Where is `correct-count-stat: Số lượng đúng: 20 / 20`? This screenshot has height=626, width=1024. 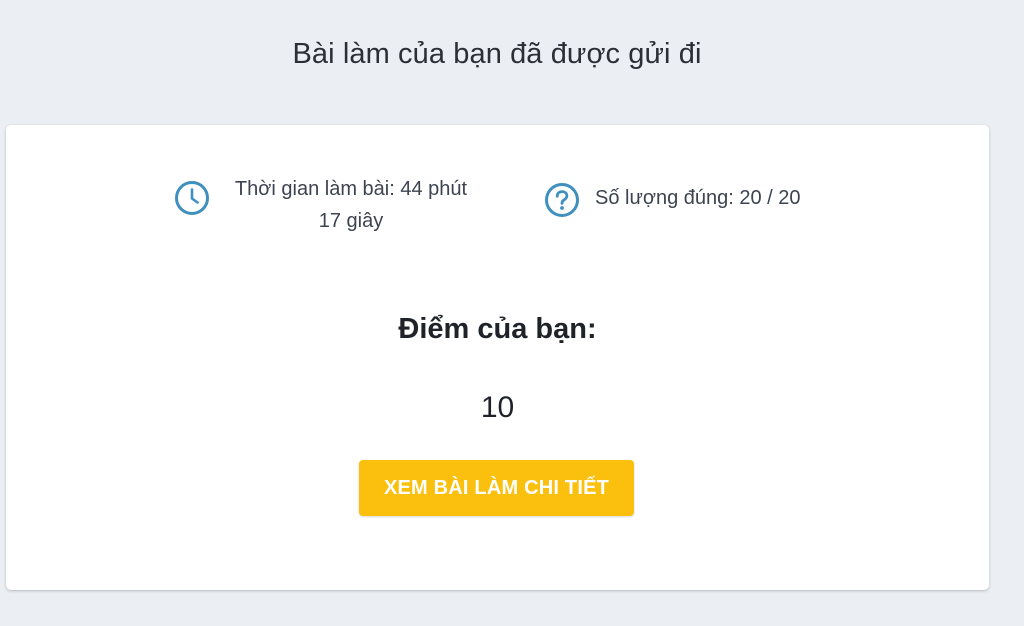
correct-count-stat: Số lượng đúng: 20 / 20 is located at coordinates (672, 200).